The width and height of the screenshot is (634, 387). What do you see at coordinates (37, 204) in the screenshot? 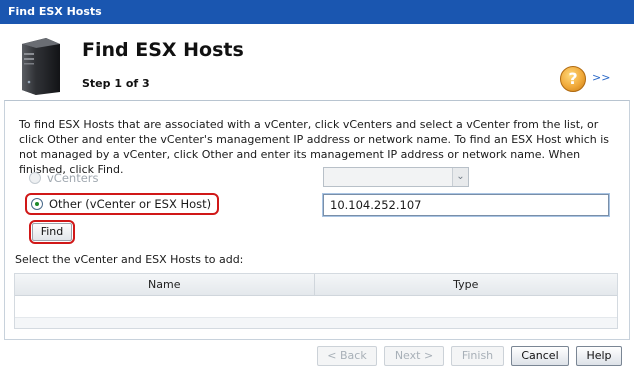
I see `radio-other-button` at bounding box center [37, 204].